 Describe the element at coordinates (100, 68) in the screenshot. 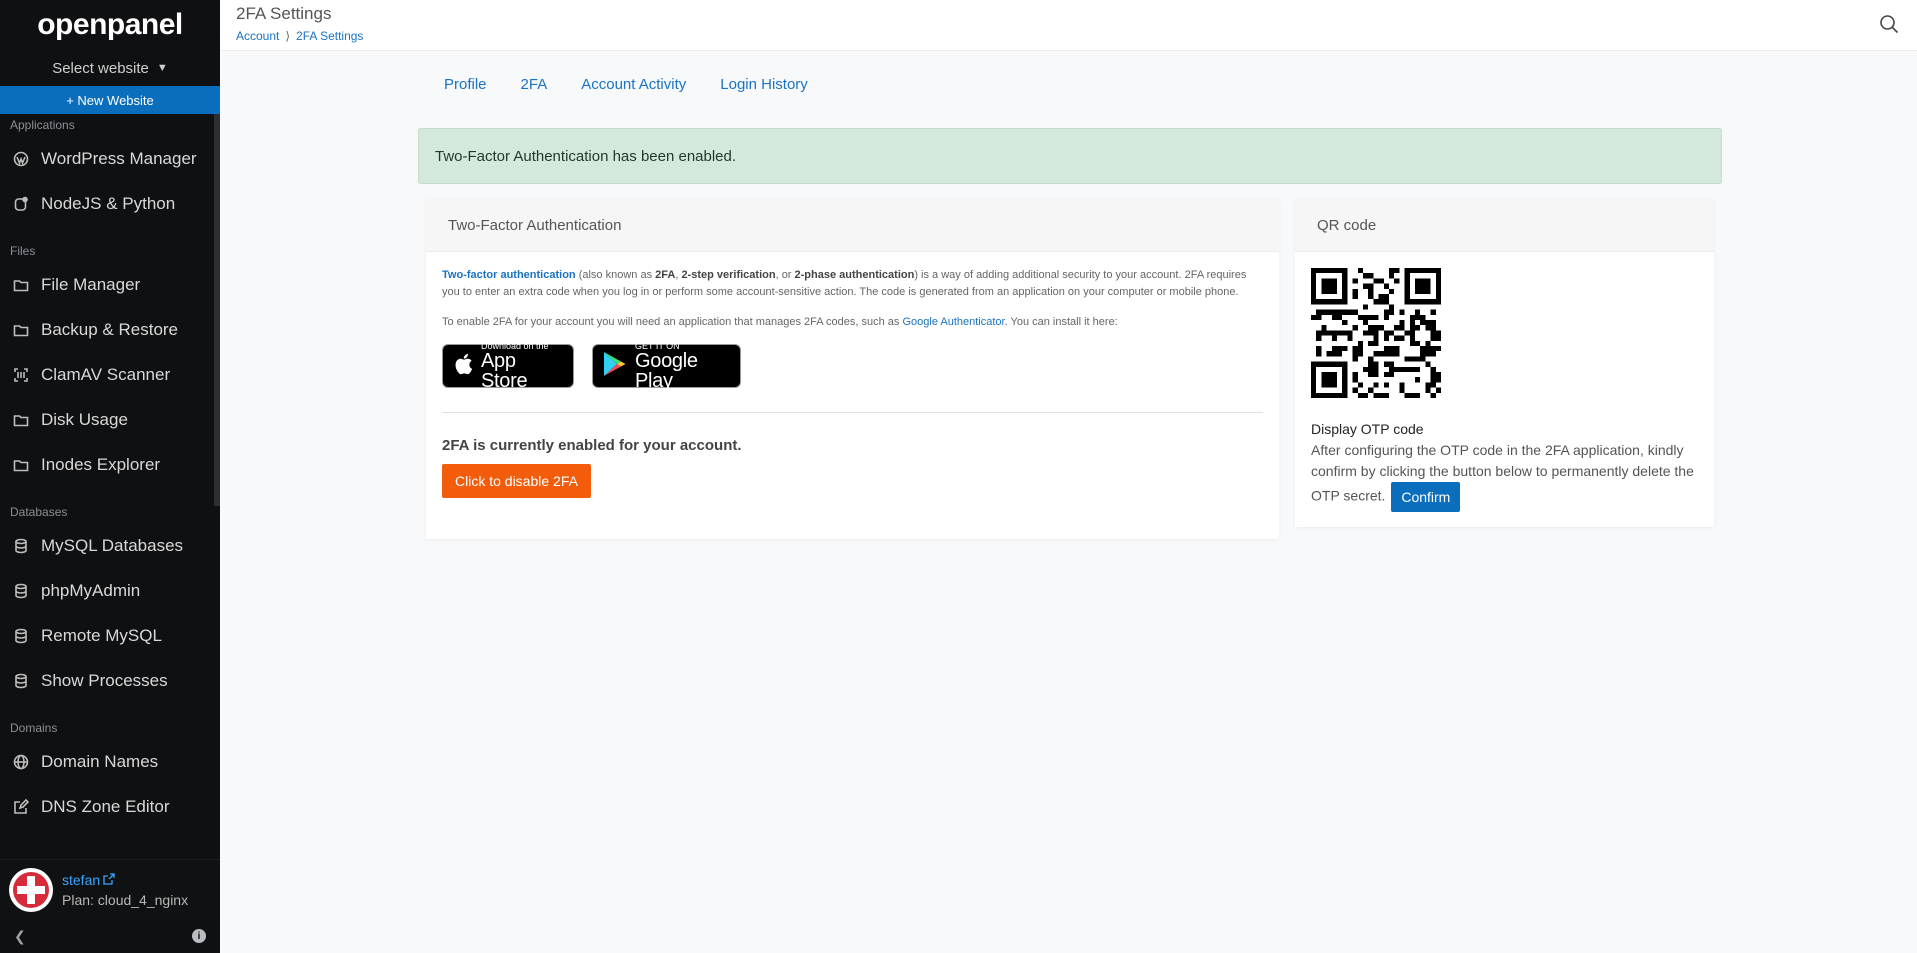

I see `select-website-label: Select website` at that location.